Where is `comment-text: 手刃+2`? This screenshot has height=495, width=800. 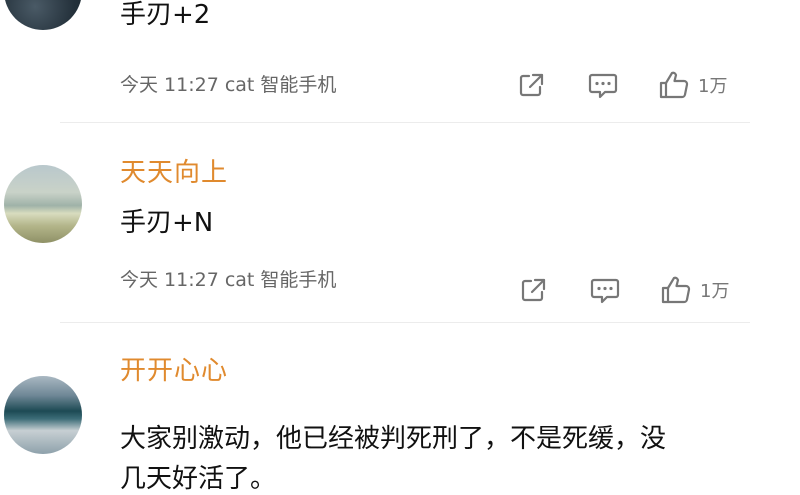
comment-text: 手刃+2 is located at coordinates (165, 15).